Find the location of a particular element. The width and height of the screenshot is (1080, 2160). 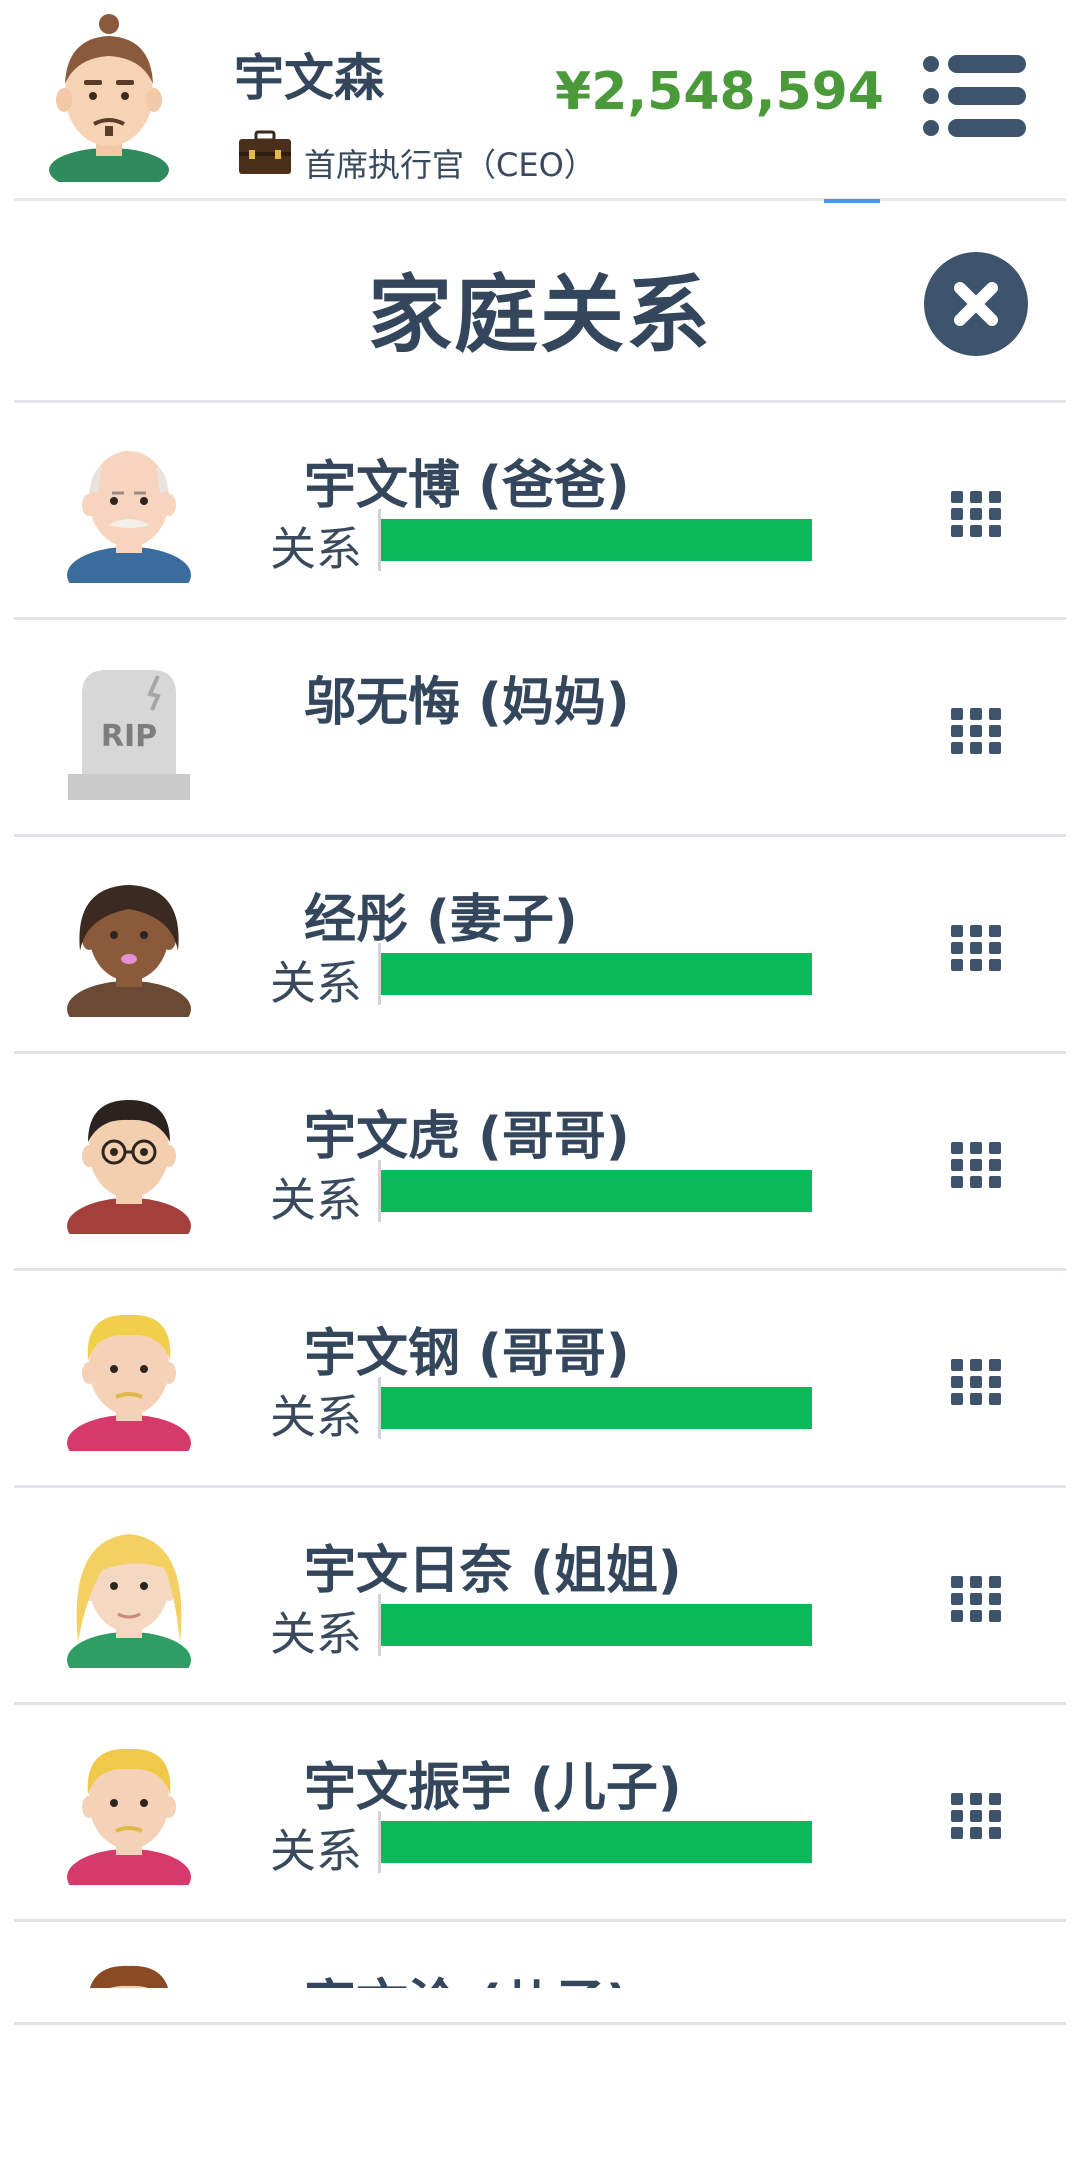

family-member-row-8: 宇文沧 (儿子) 关系 is located at coordinates (540, 1955).